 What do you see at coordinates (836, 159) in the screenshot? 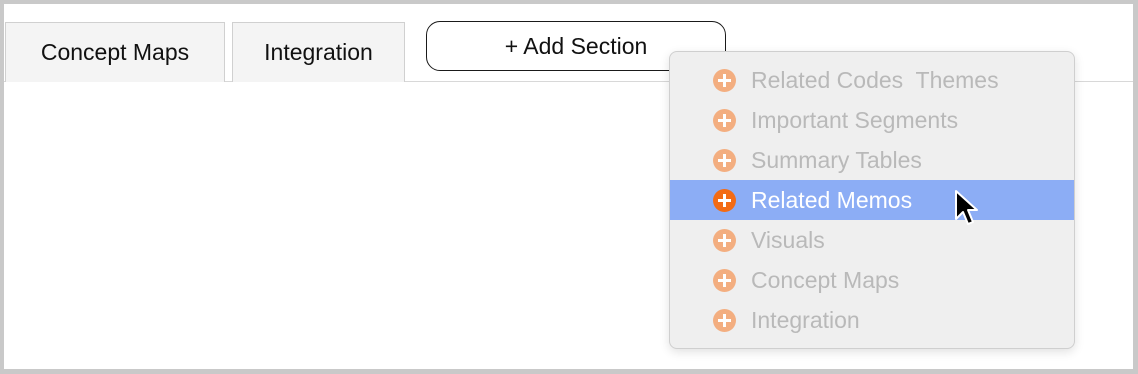
I see `menu-item-label: Summary Tables` at bounding box center [836, 159].